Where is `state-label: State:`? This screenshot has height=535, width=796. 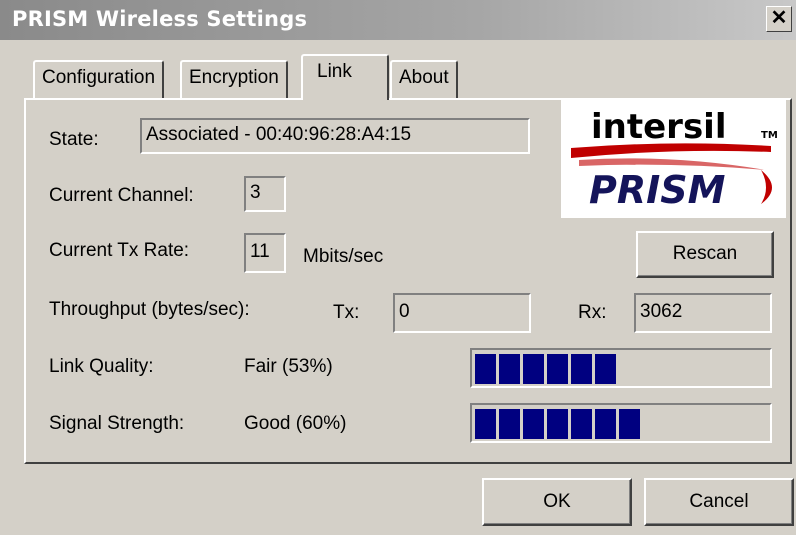
state-label: State: is located at coordinates (74, 139).